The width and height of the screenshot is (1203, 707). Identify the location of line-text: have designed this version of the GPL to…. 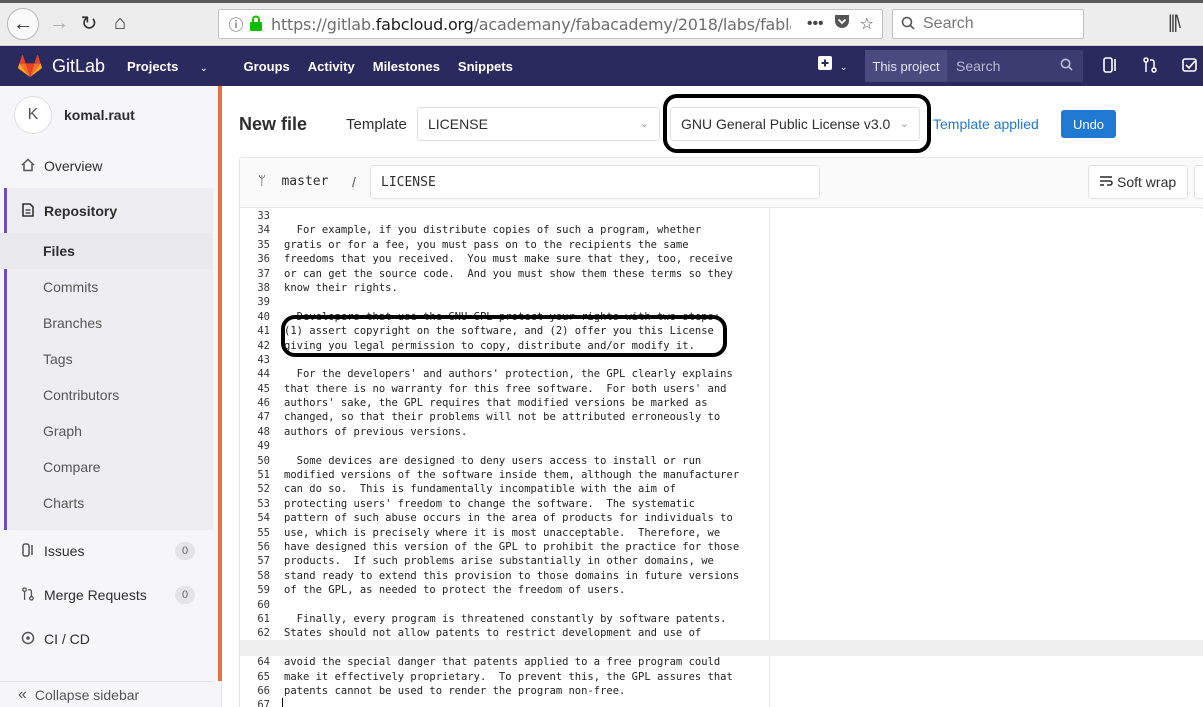
(512, 546).